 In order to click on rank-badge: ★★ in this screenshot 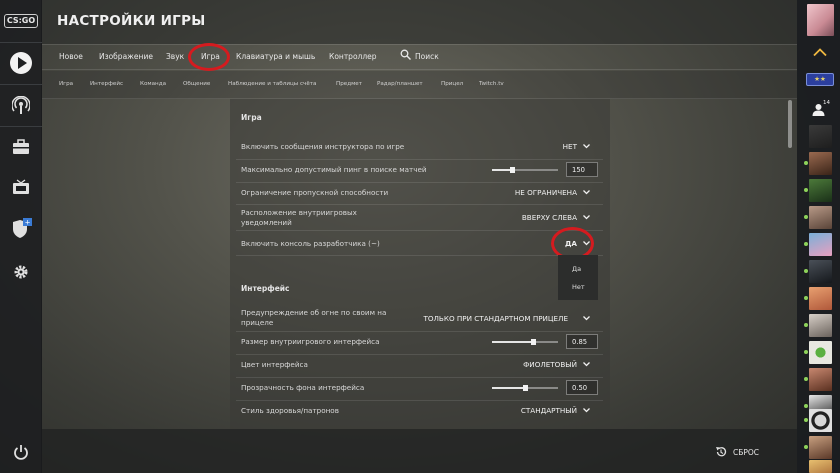, I will do `click(820, 79)`.